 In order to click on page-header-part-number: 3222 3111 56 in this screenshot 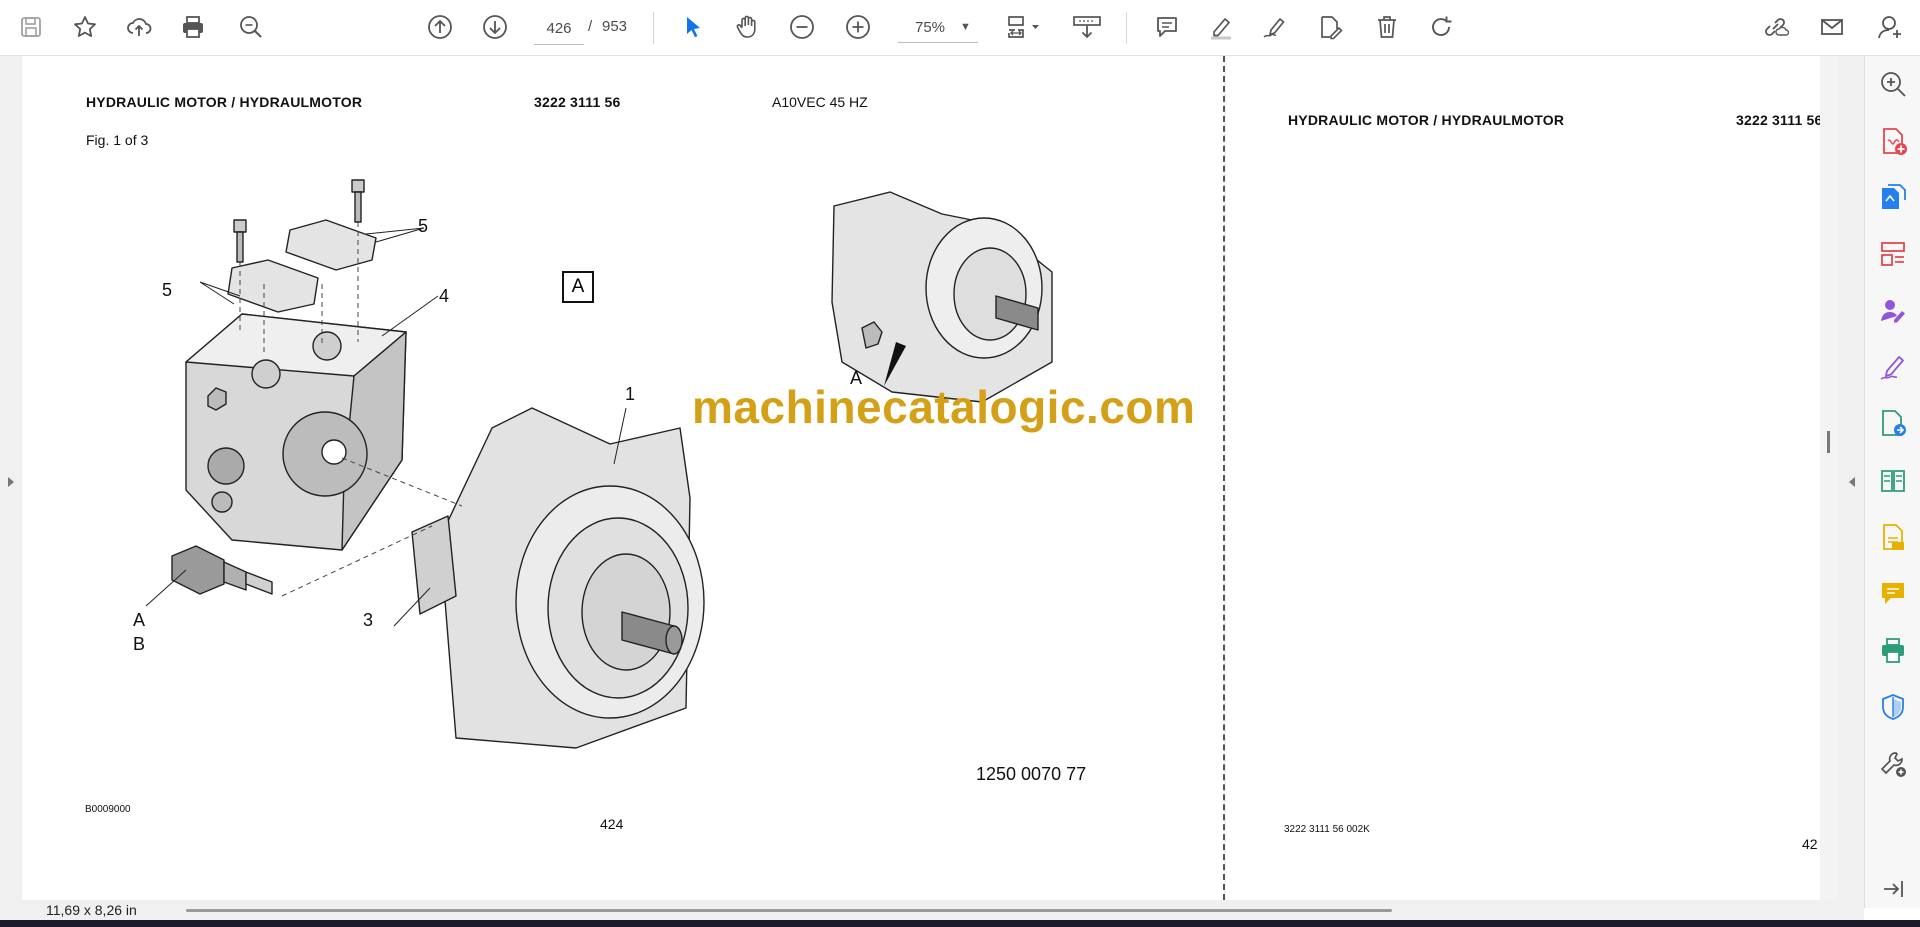, I will do `click(1778, 120)`.